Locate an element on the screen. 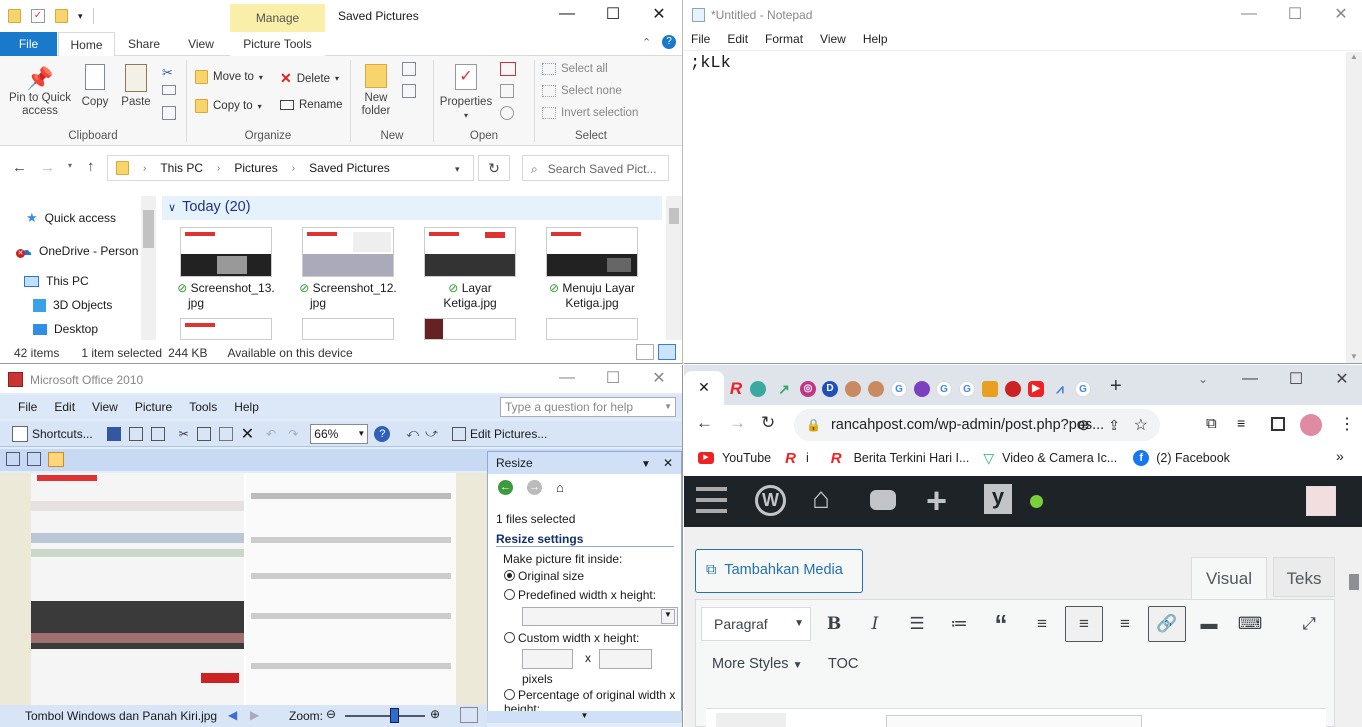 This screenshot has height=727, width=1362. radio-original-size: Original size is located at coordinates (544, 576).